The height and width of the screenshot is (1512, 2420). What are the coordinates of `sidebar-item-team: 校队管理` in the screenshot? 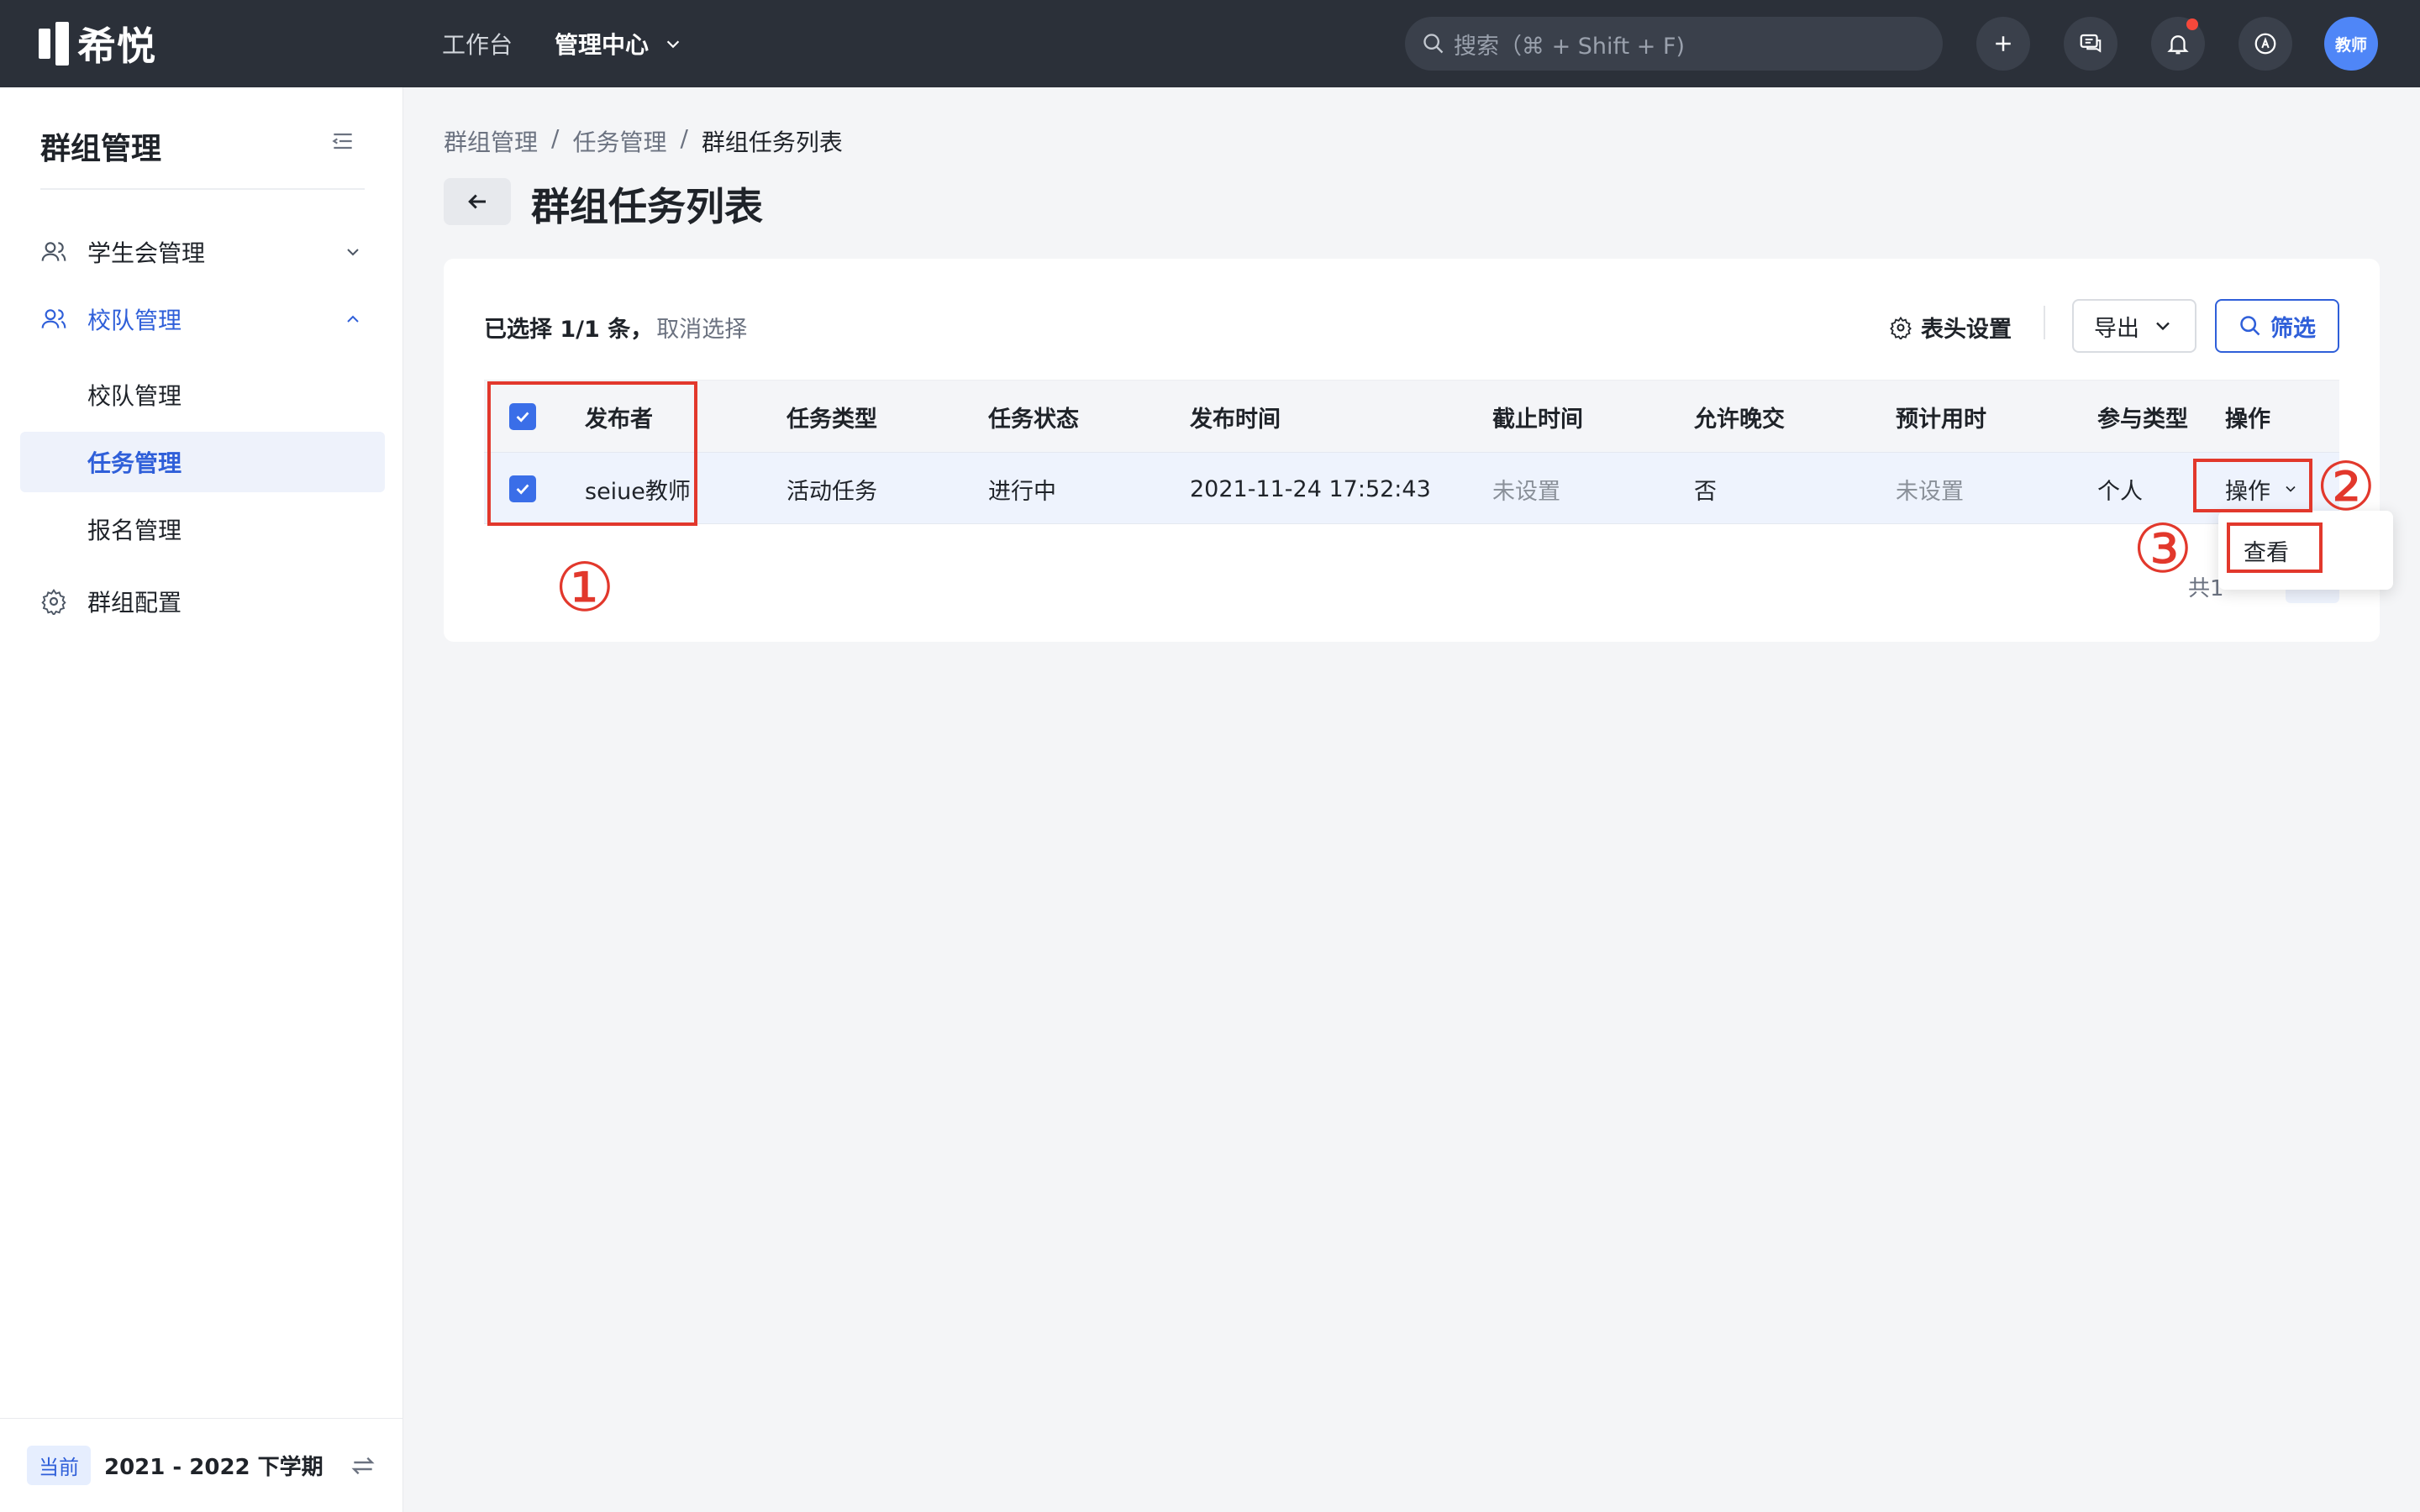 It's located at (202, 319).